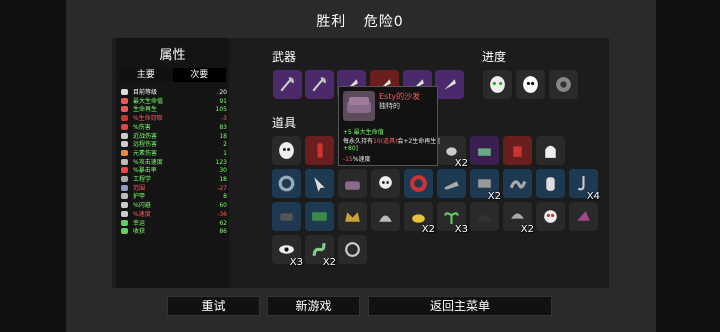 This screenshot has width=720, height=332. What do you see at coordinates (145, 145) in the screenshot?
I see `stat-label: 远程伤害` at bounding box center [145, 145].